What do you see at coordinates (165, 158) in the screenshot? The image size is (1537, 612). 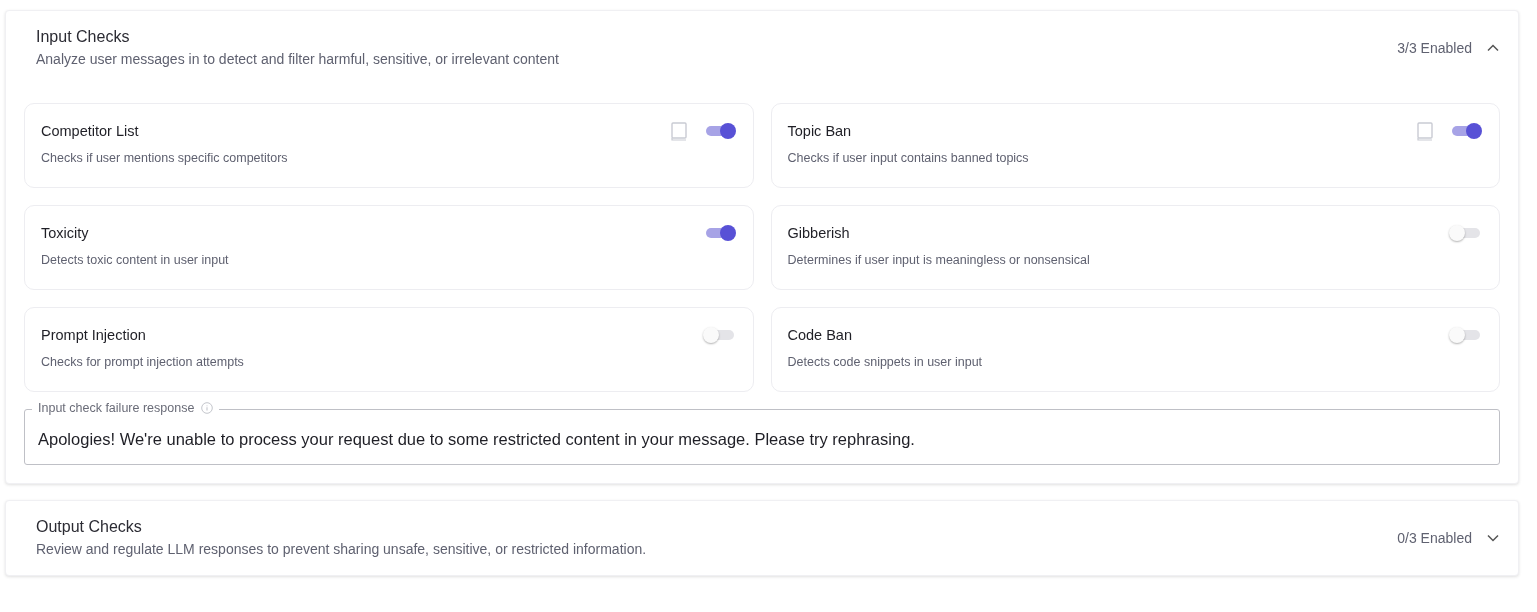 I see `check-description: Checks if user mentions specific competitors` at bounding box center [165, 158].